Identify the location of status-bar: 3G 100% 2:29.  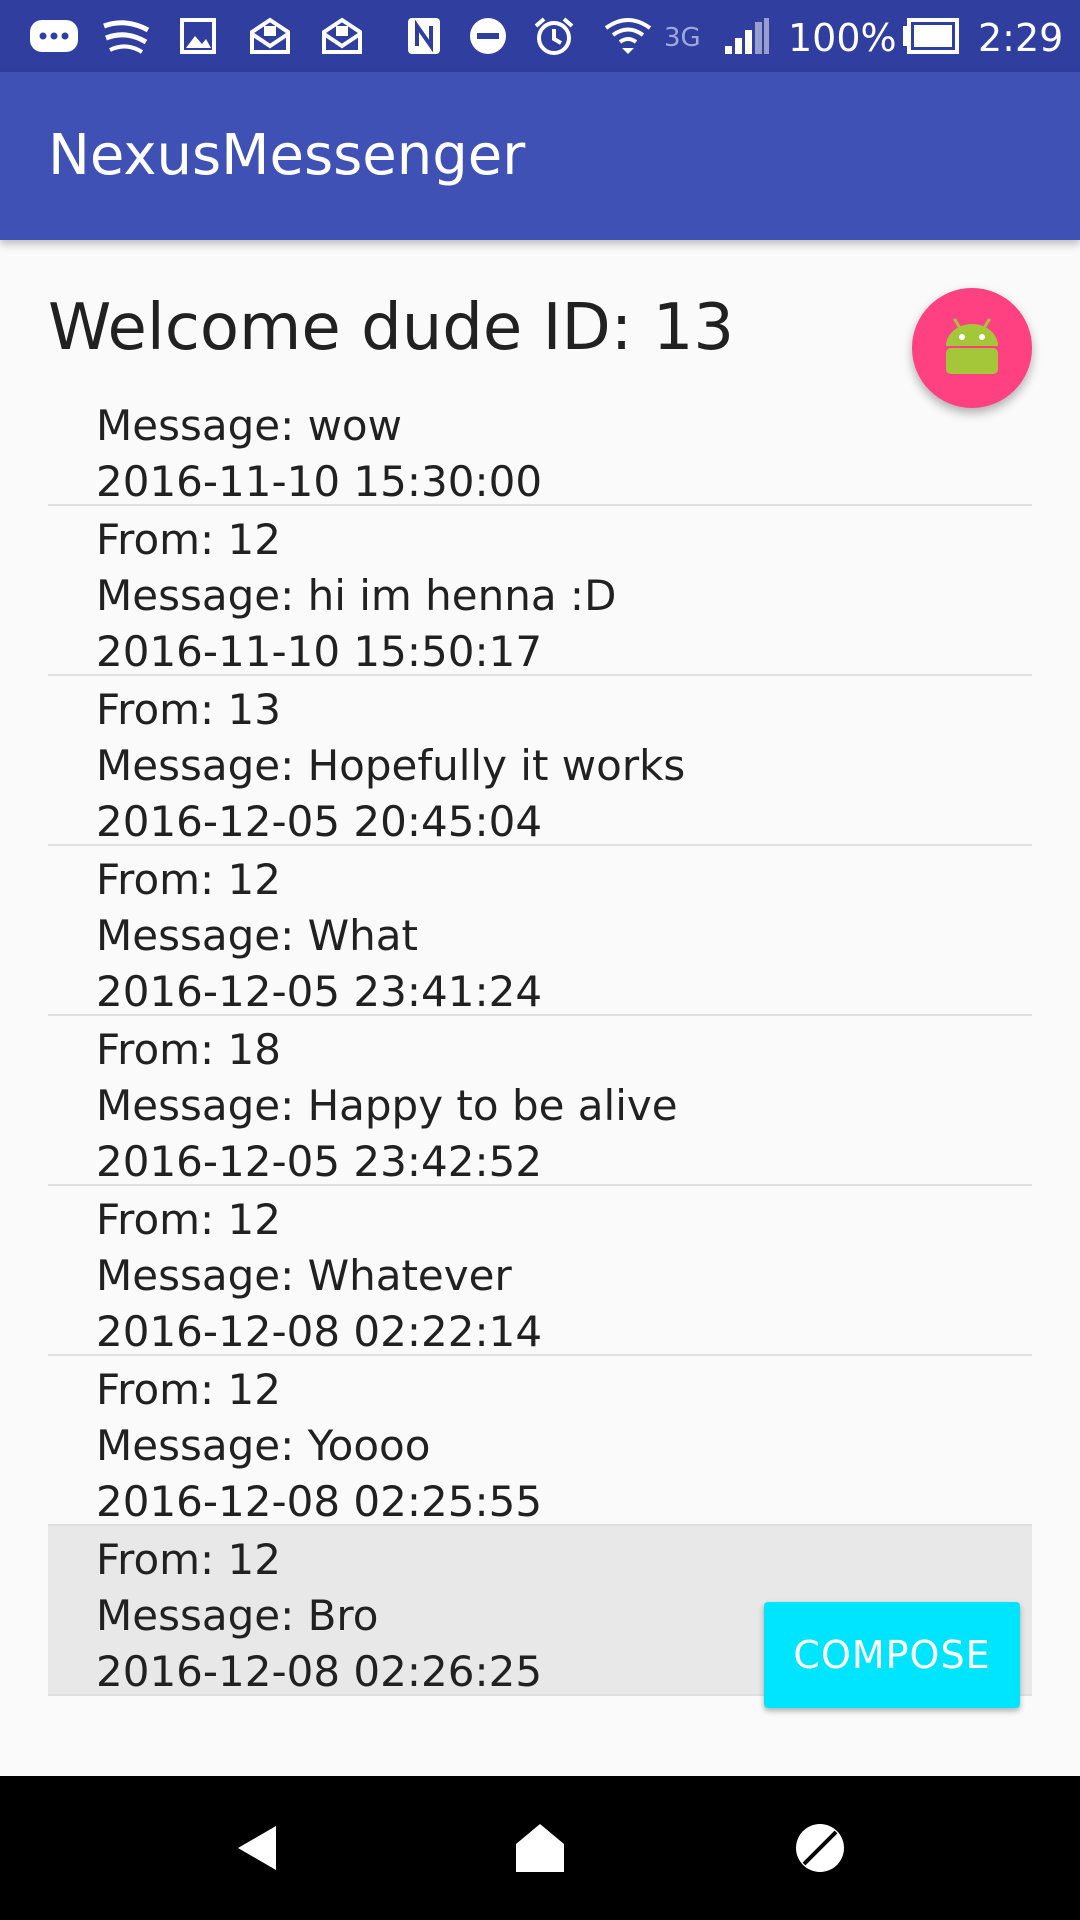
(540, 36).